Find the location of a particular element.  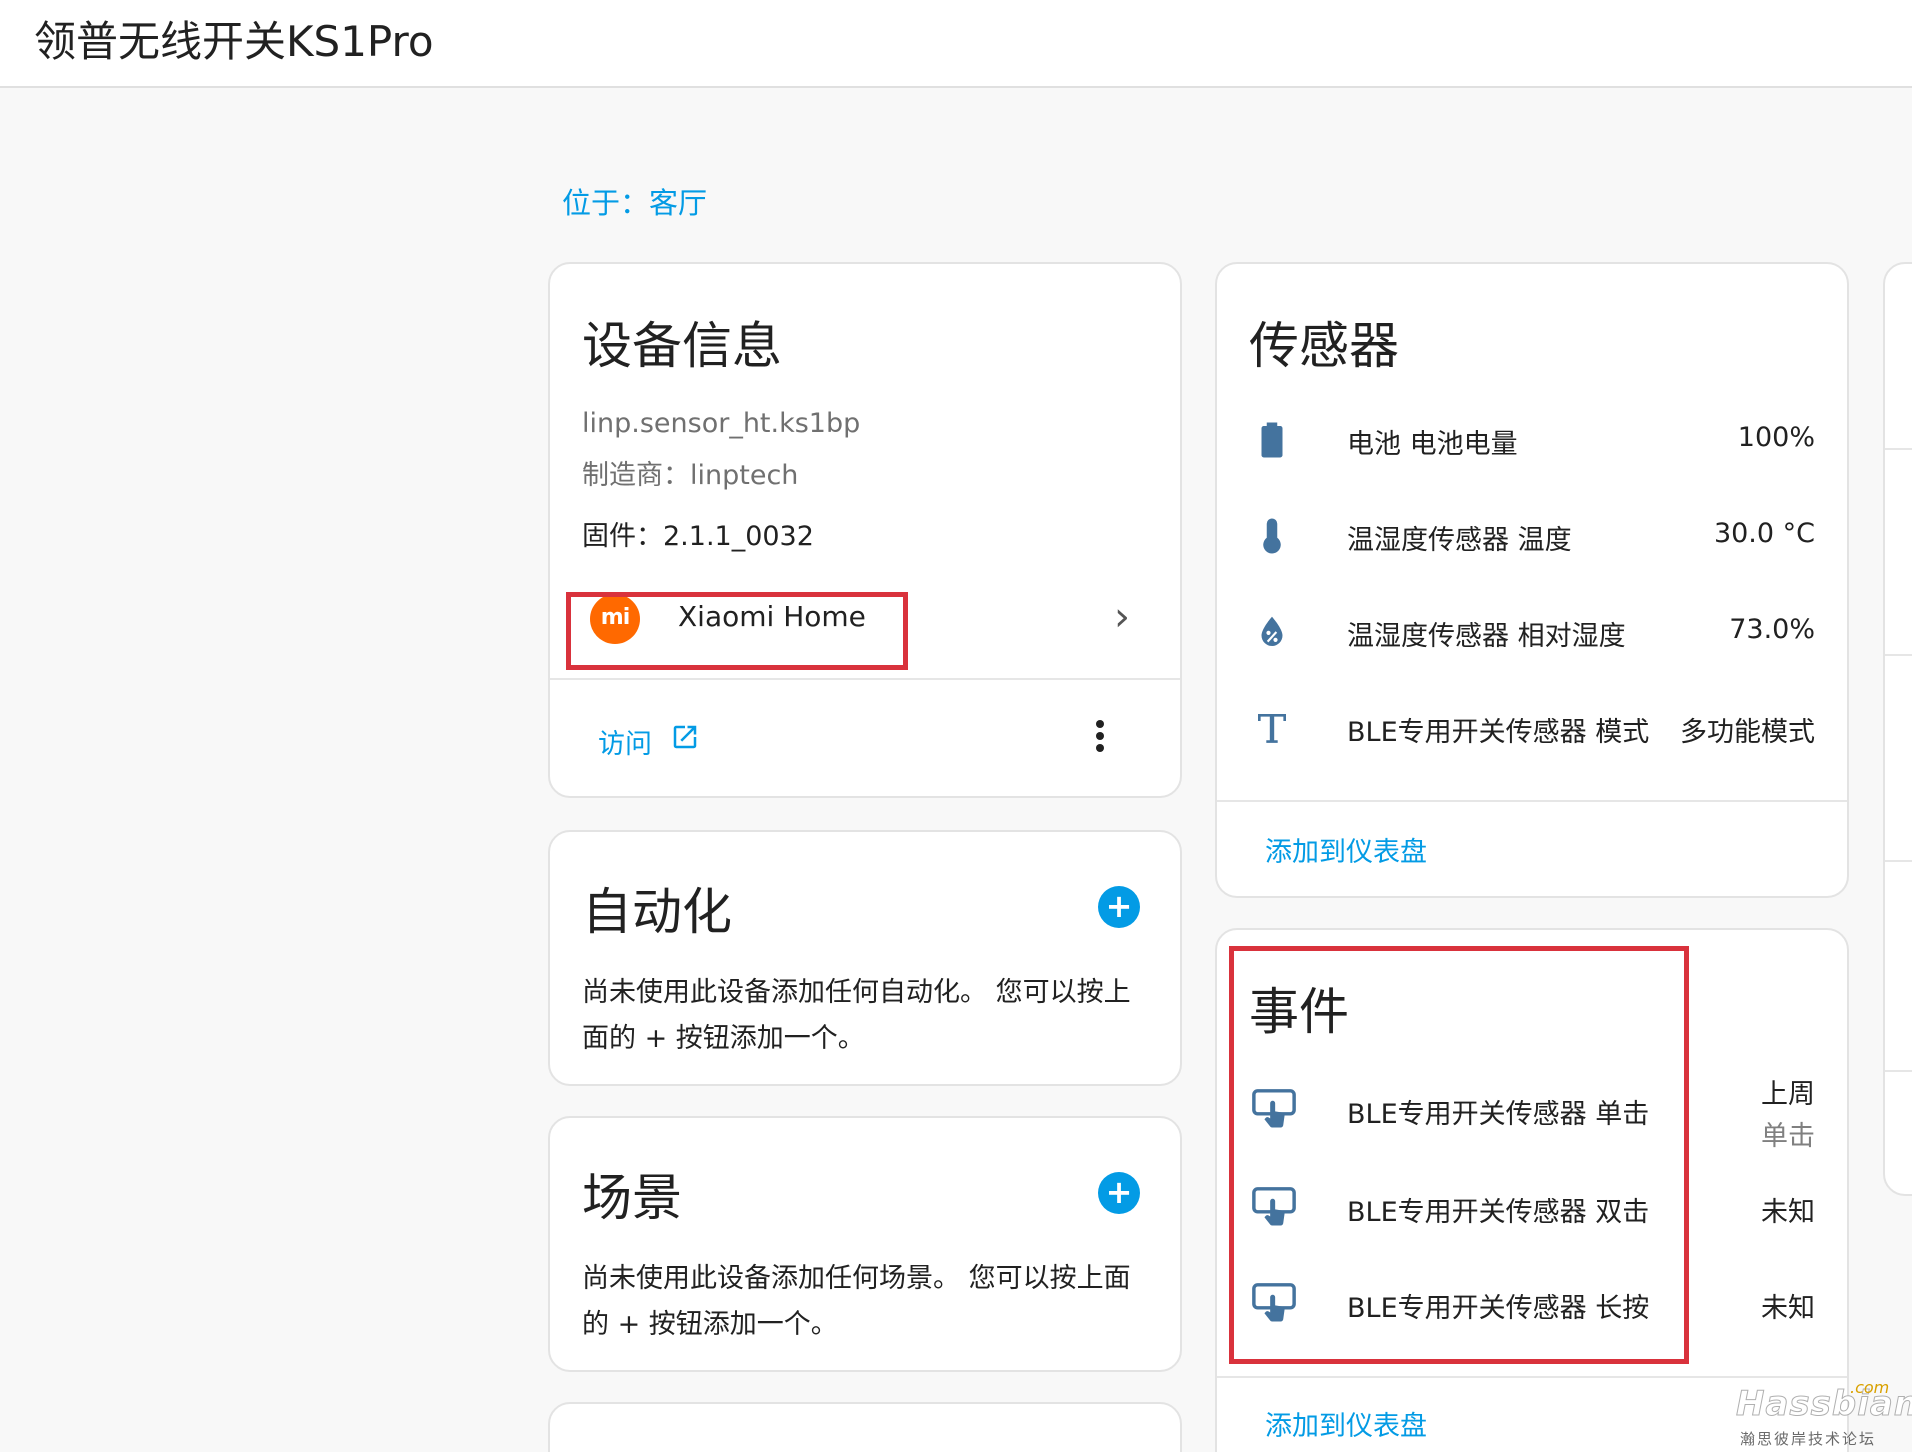

scene-description: 尚未使用此设备添加任何场景。 您可以按上面的 + 按钮添加一个。 is located at coordinates (856, 1301).